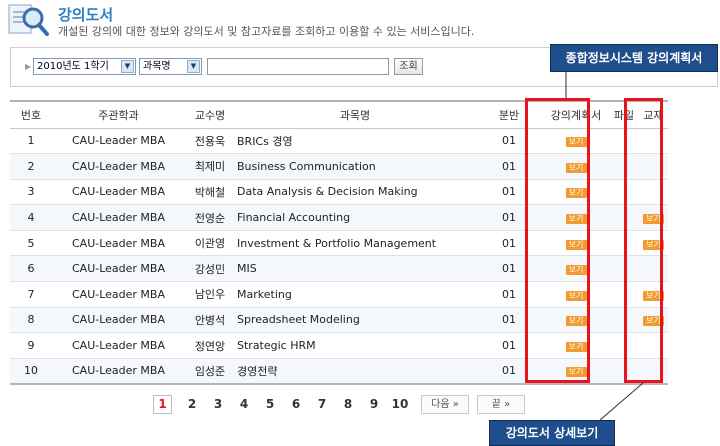 The width and height of the screenshot is (720, 446). I want to click on row-number: 5, so click(31, 243).